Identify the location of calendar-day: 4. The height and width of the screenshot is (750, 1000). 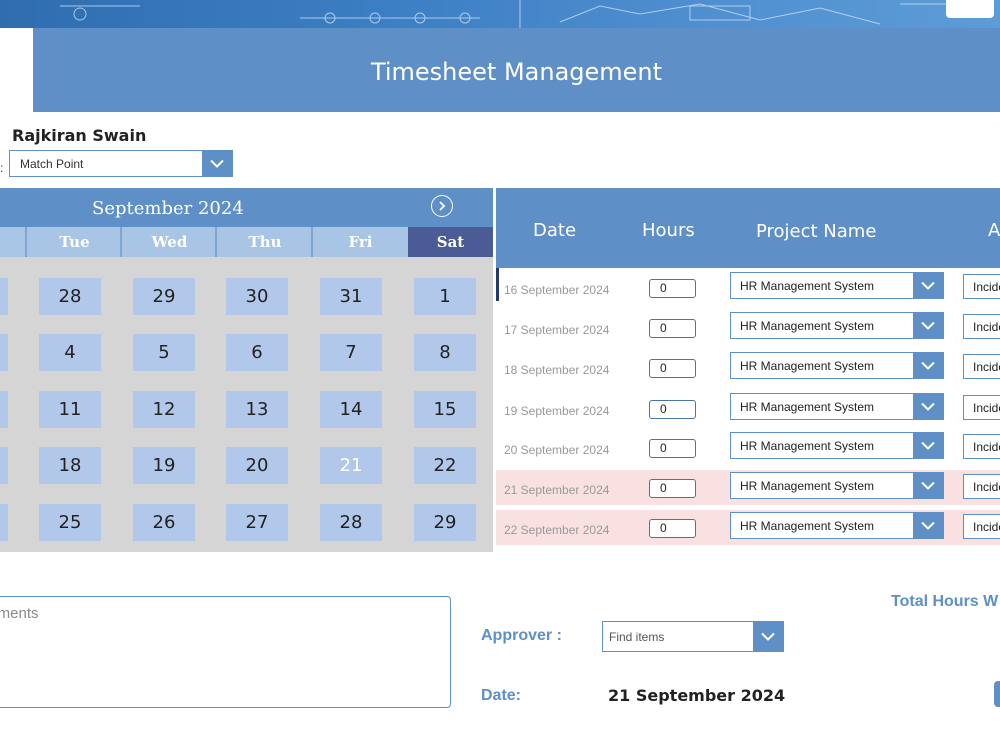
(70, 352).